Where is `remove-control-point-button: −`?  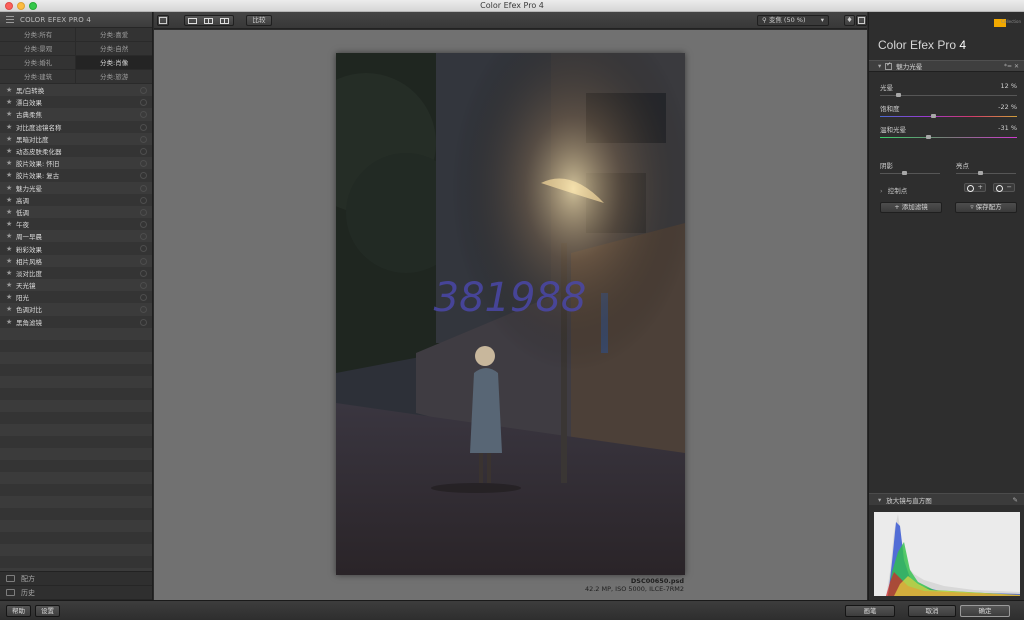 remove-control-point-button: − is located at coordinates (1004, 187).